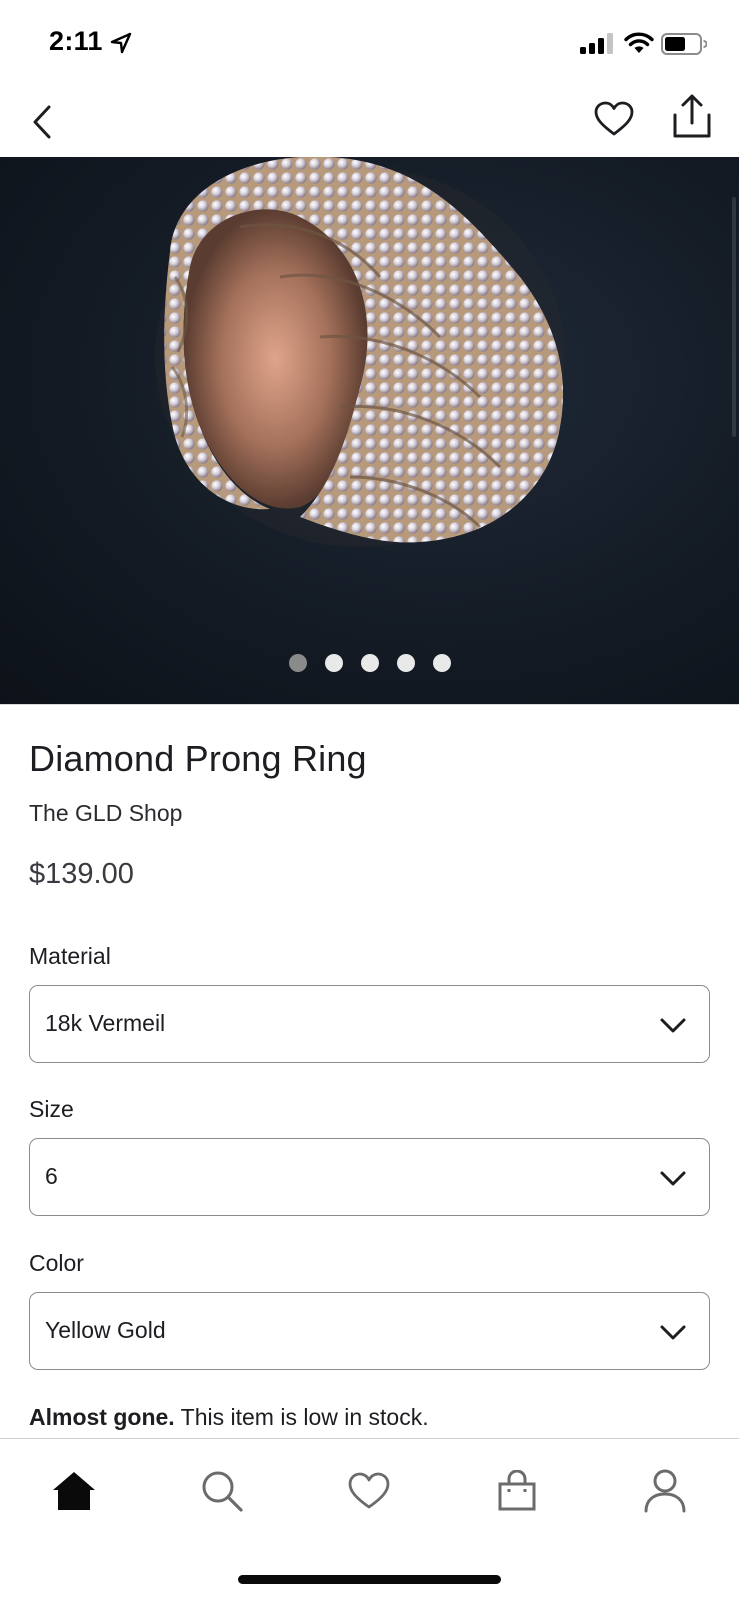 Image resolution: width=739 pixels, height=1600 pixels. I want to click on heart-outline-icon, so click(614, 118).